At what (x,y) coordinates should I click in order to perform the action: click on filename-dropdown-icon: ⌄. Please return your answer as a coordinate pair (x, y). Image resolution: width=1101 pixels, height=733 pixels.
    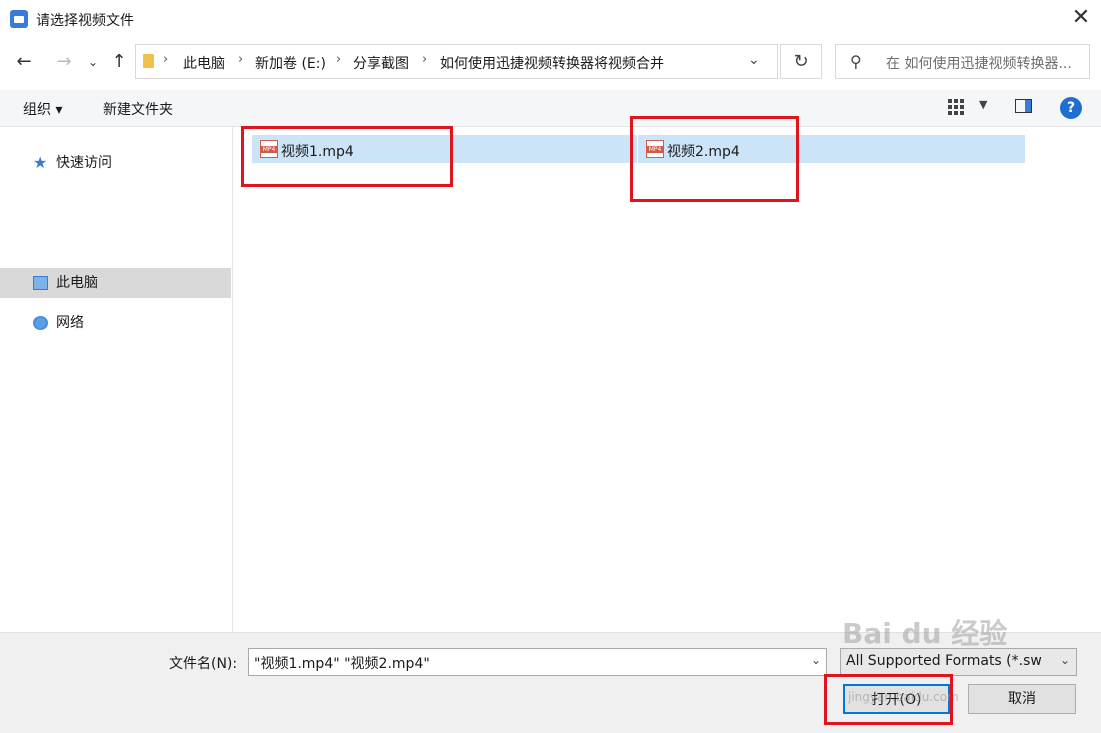
    Looking at the image, I should click on (816, 660).